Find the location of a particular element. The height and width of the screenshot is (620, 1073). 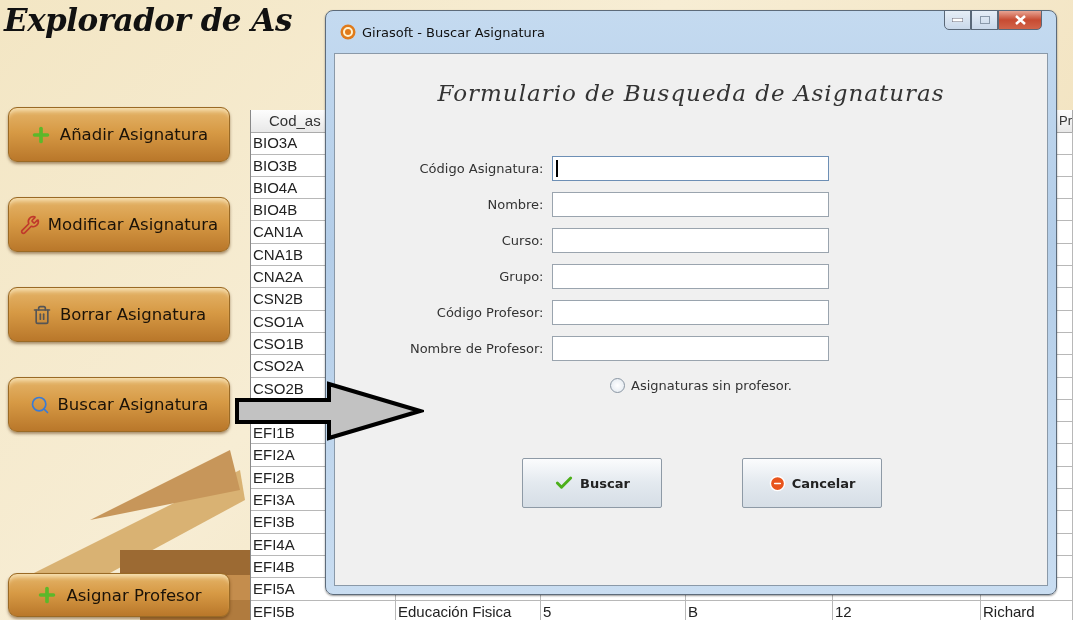

sidebar-button: Buscar Asignatura is located at coordinates (119, 404).